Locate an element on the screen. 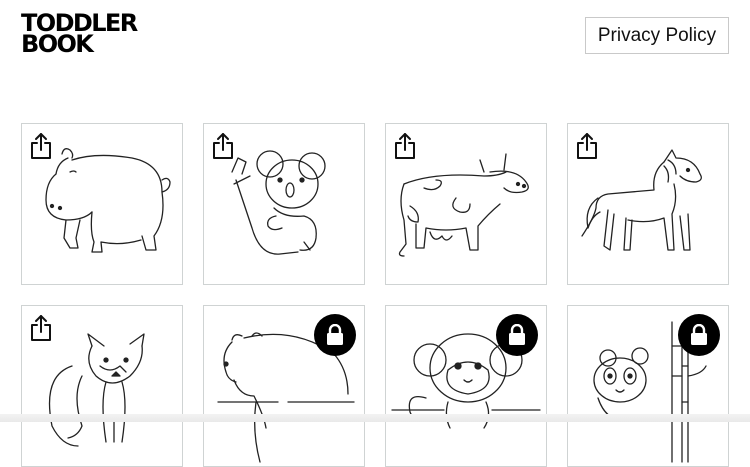 Image resolution: width=750 pixels, height=467 pixels. app-logo: TODDLER BOOK is located at coordinates (79, 34).